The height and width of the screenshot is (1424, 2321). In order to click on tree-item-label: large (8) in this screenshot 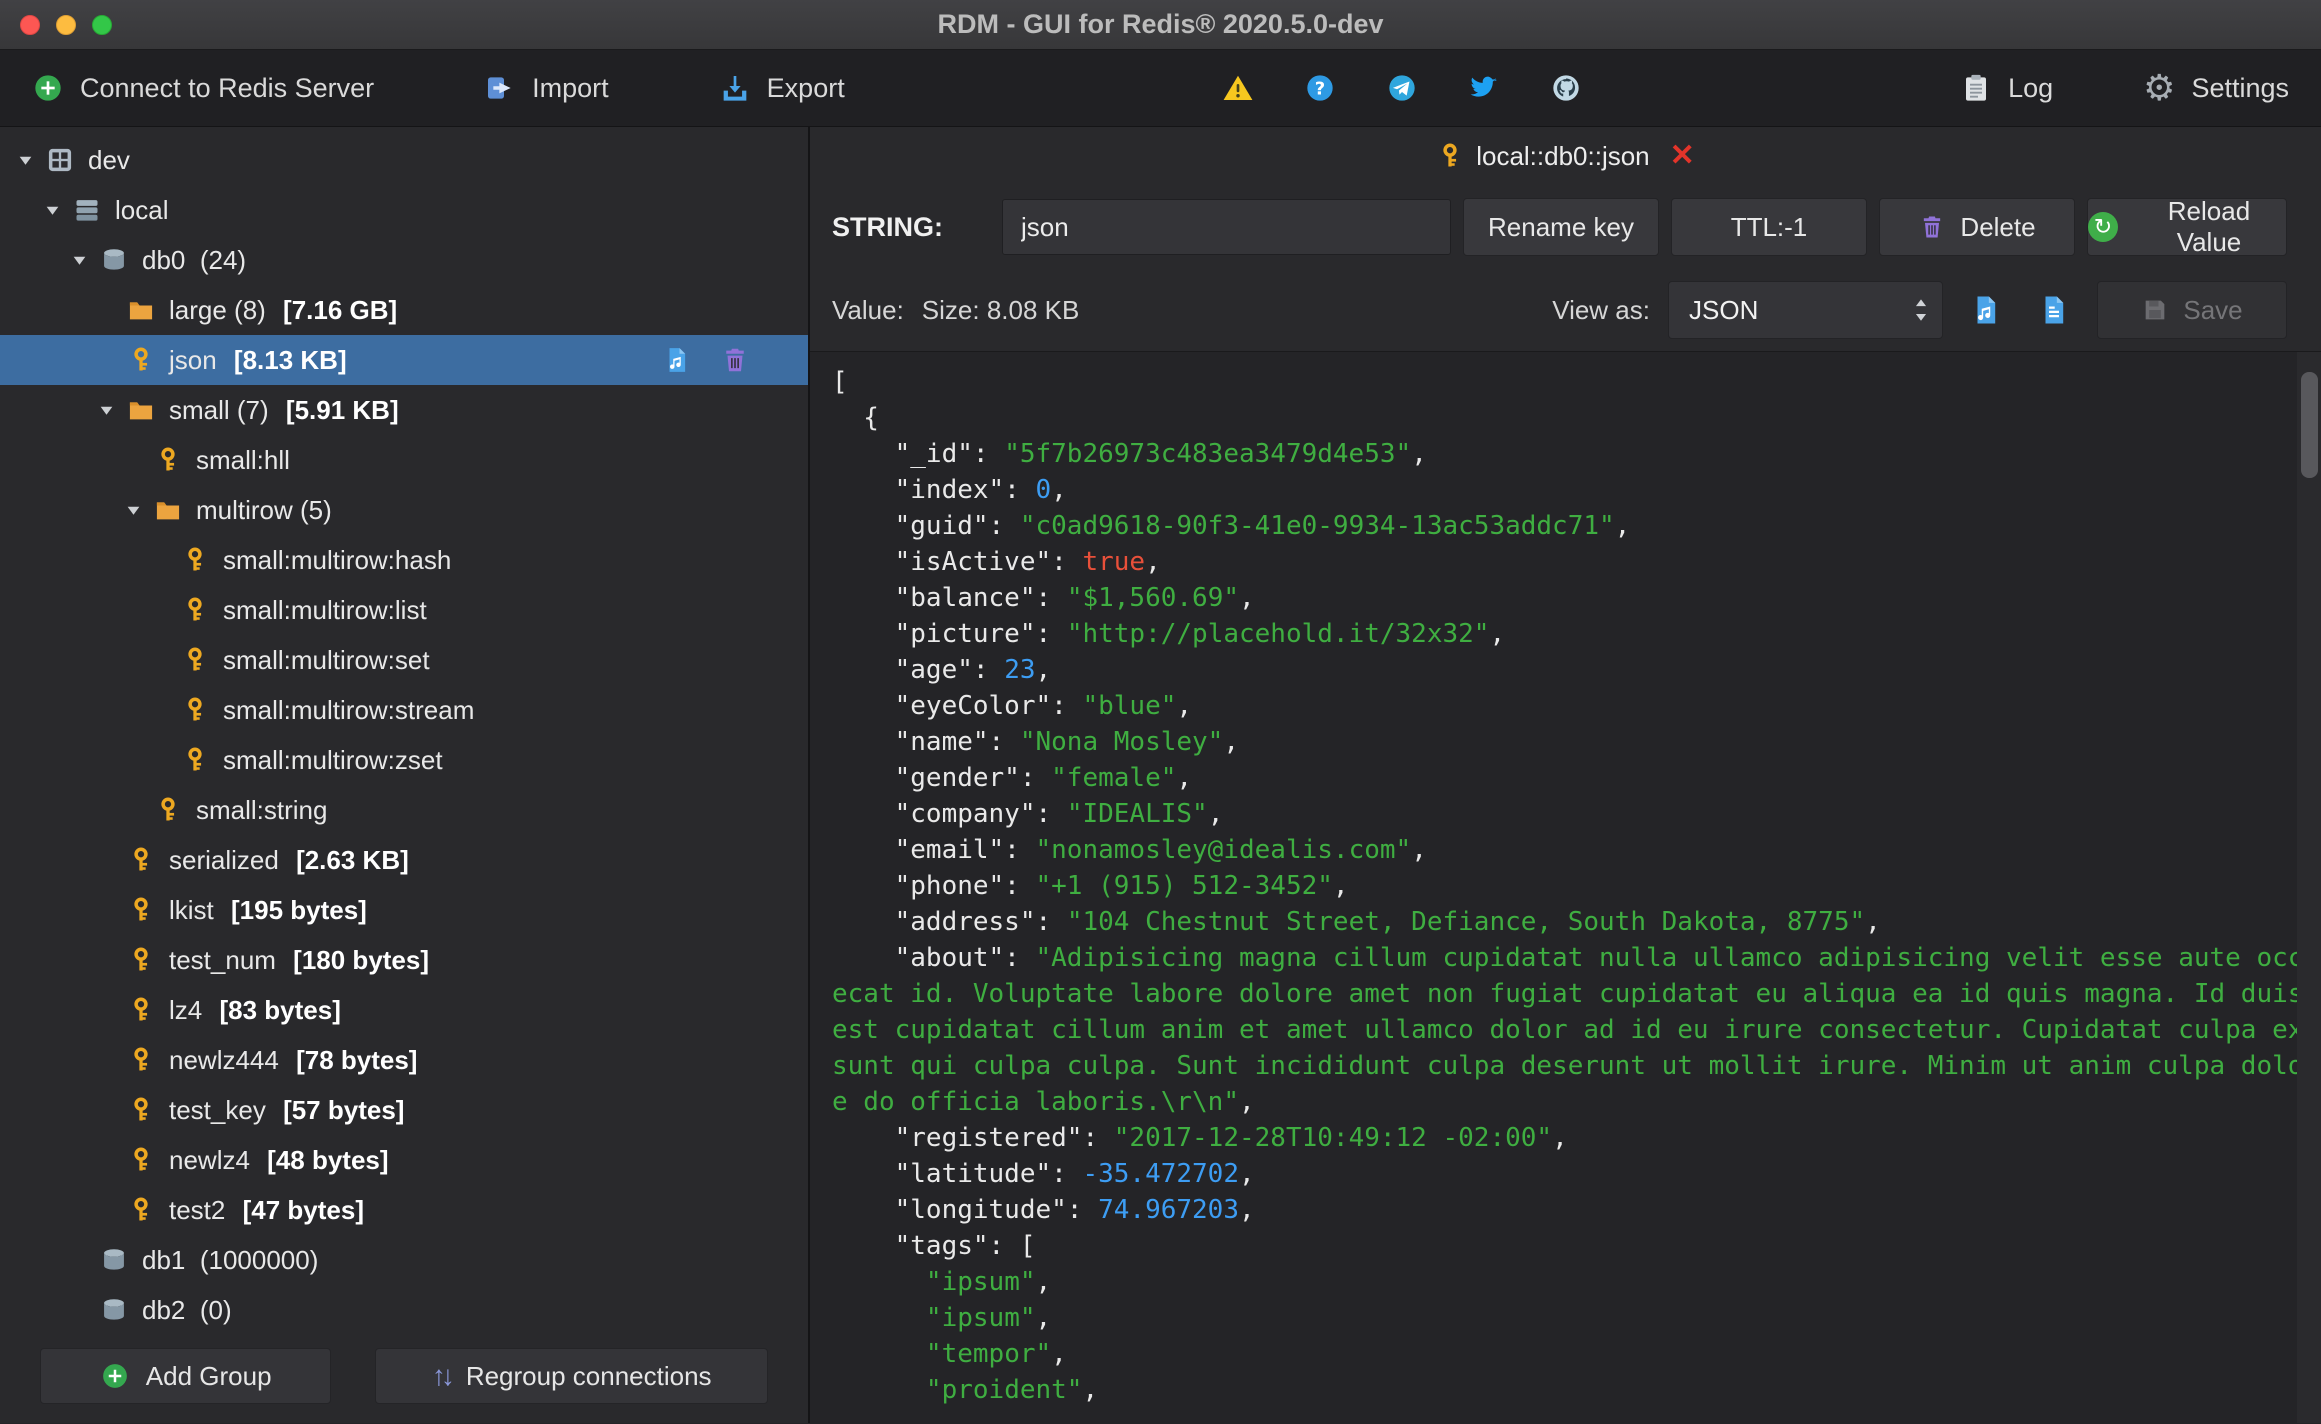, I will do `click(221, 309)`.